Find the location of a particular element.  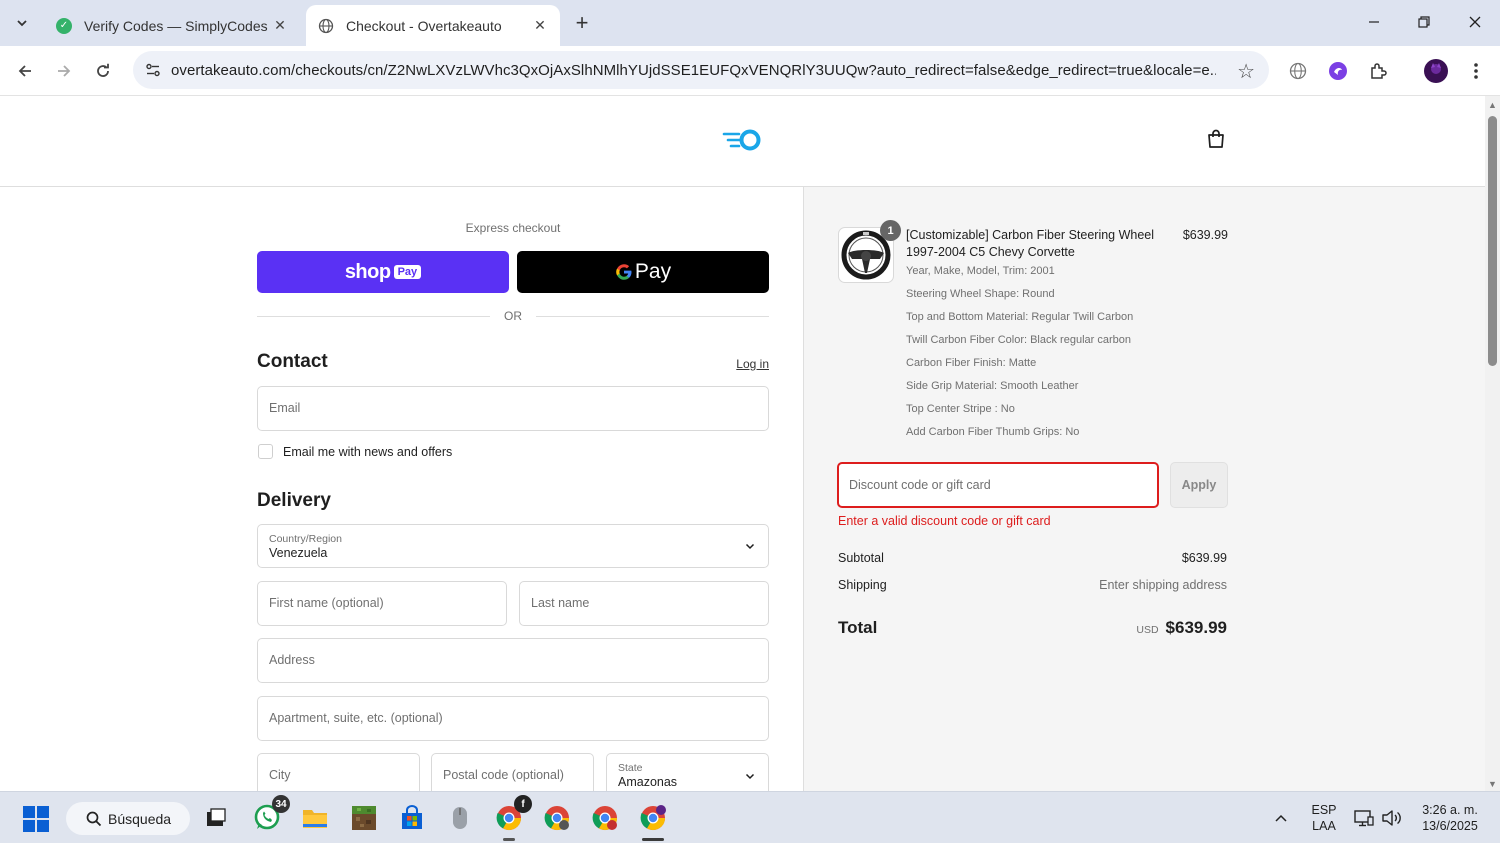

chrome-profile-2-icon is located at coordinates (557, 818).